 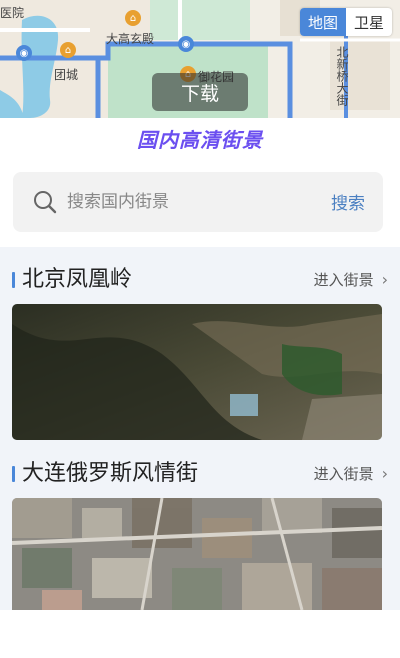 I want to click on search-icon, so click(x=45, y=202).